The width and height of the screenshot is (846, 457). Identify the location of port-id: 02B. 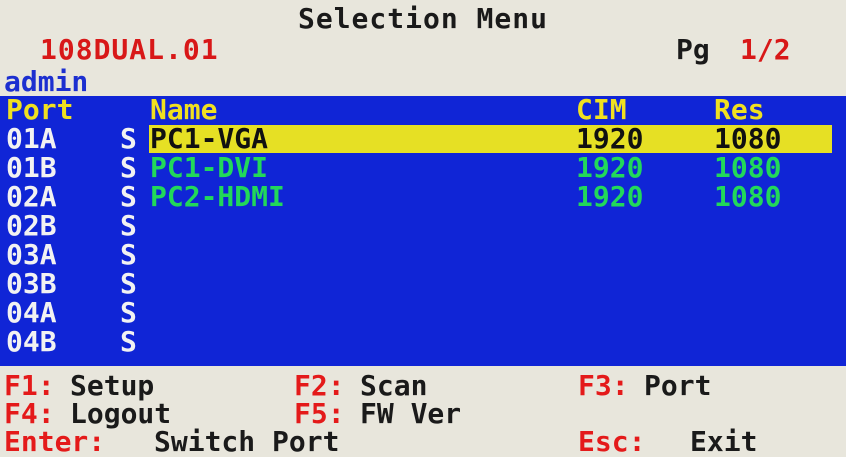
(31, 225).